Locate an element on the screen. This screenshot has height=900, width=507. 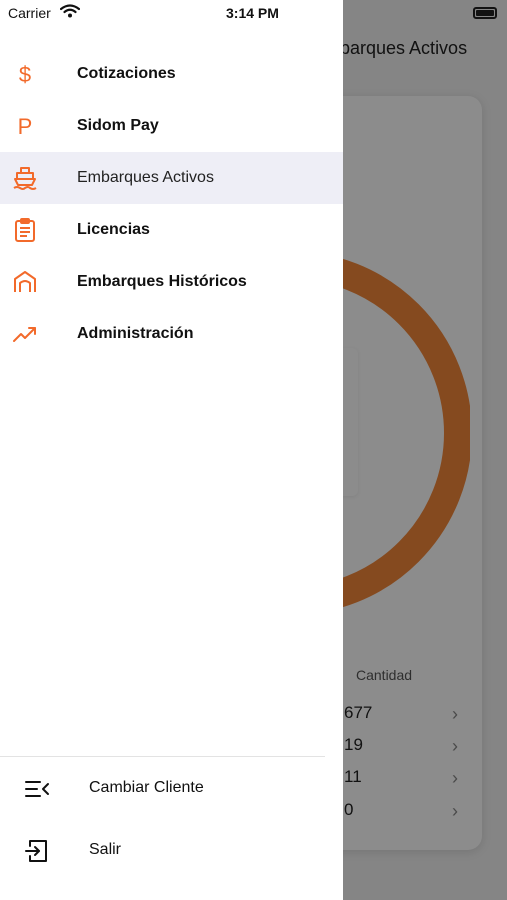
ship-icon is located at coordinates (25, 178).